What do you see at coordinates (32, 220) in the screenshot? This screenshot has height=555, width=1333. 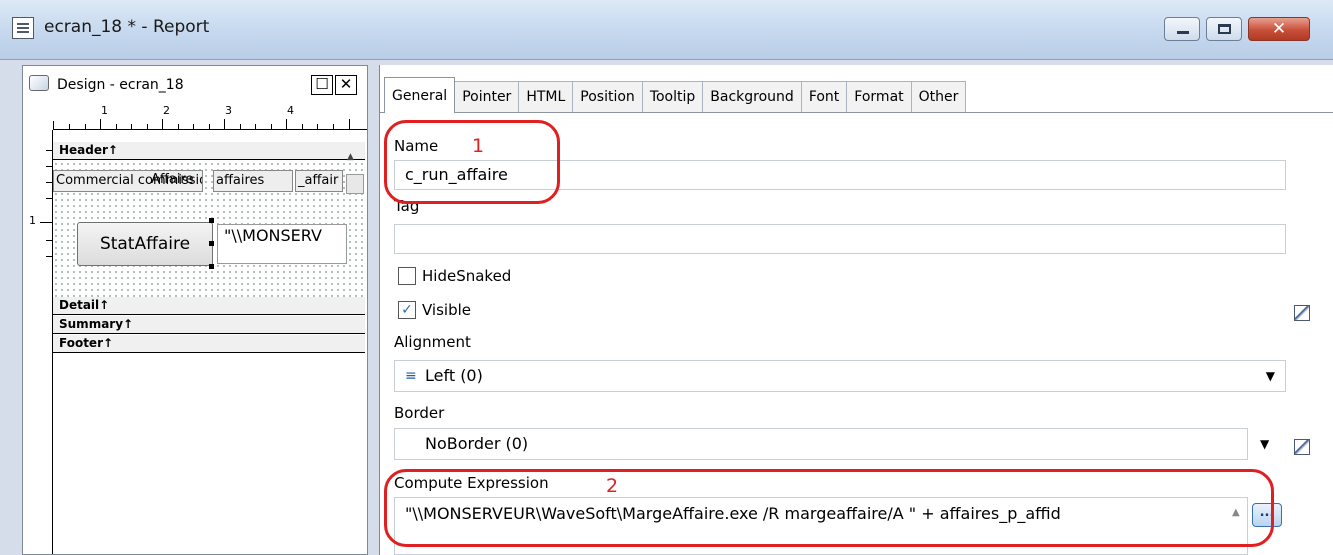 I see `vruler-mark: 1` at bounding box center [32, 220].